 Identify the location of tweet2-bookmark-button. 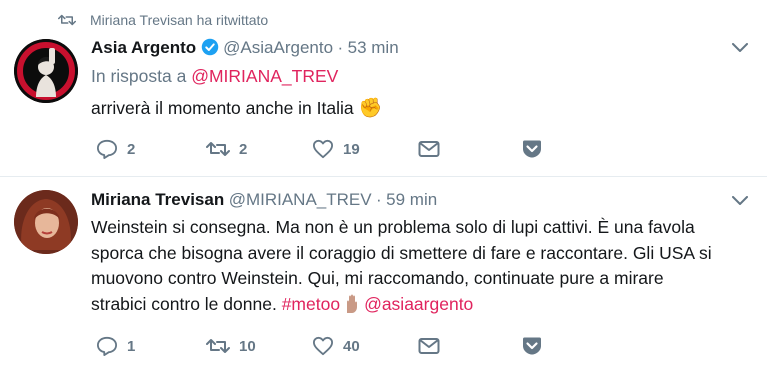
(532, 346).